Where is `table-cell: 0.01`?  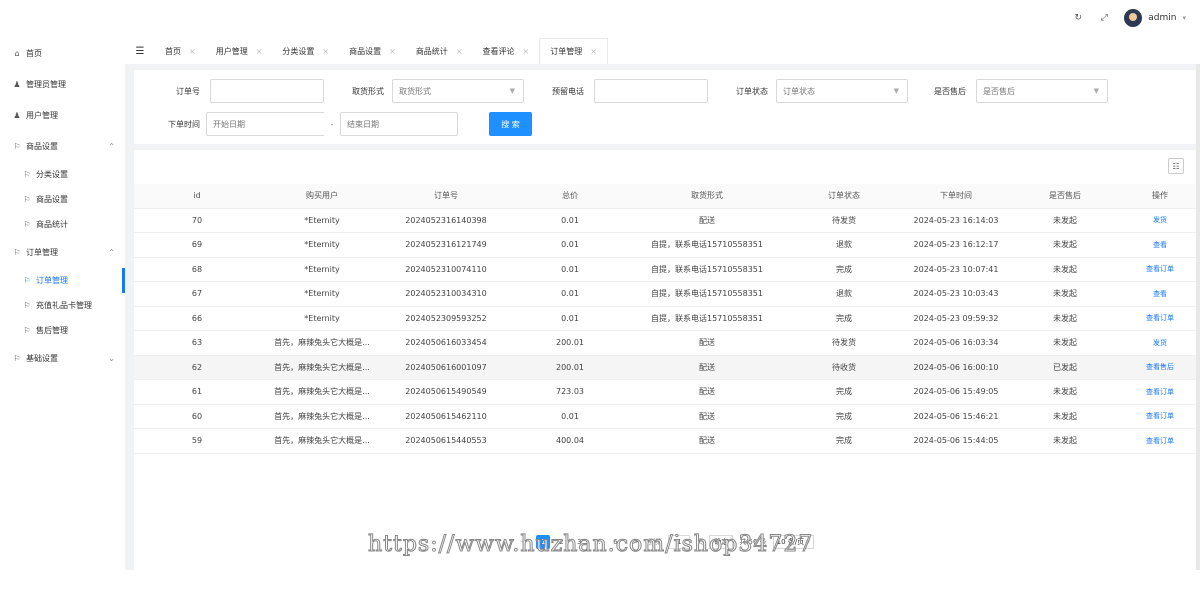 table-cell: 0.01 is located at coordinates (570, 269).